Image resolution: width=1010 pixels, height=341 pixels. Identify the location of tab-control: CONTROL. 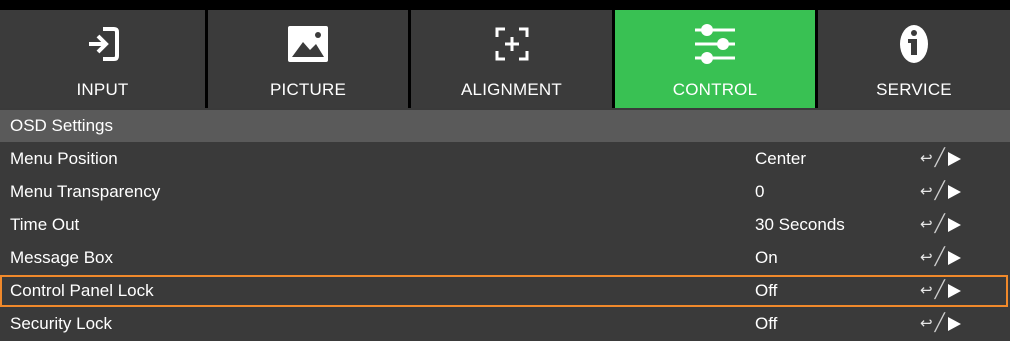
(715, 59).